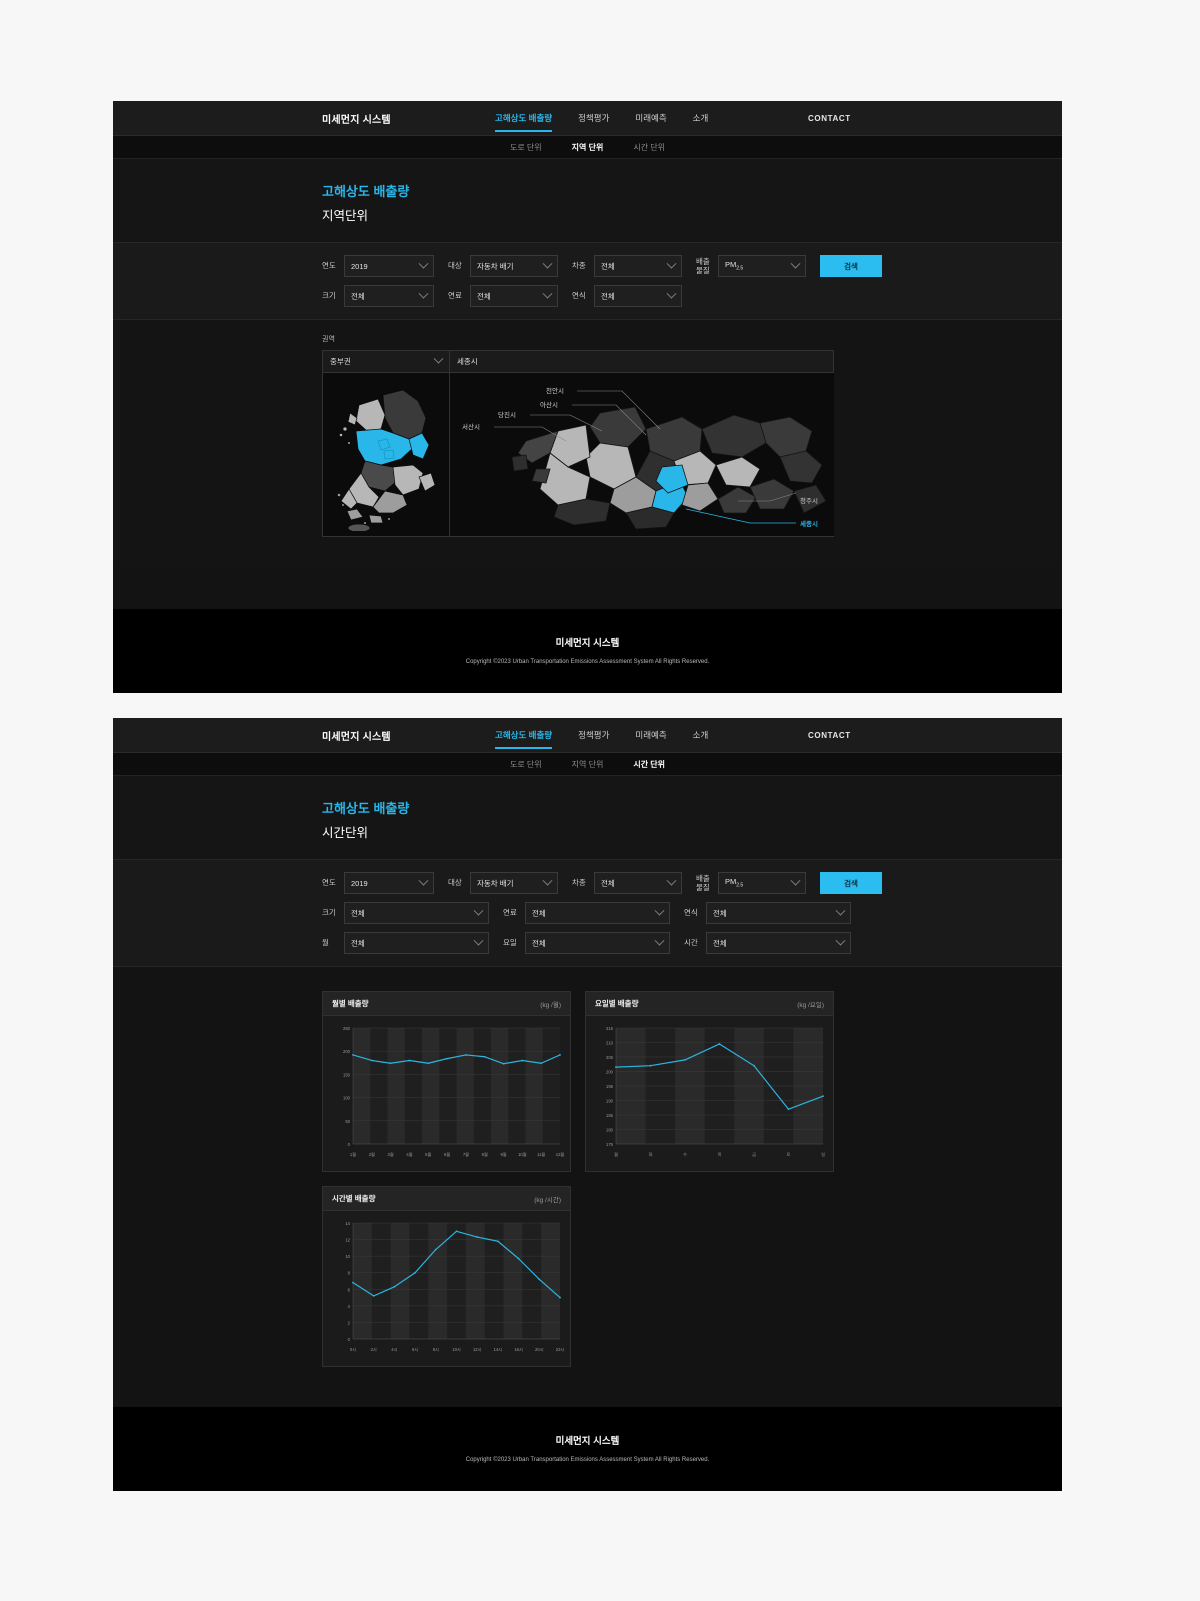 The height and width of the screenshot is (1601, 1200). I want to click on page-kicker: 고해상도 배출량, so click(366, 191).